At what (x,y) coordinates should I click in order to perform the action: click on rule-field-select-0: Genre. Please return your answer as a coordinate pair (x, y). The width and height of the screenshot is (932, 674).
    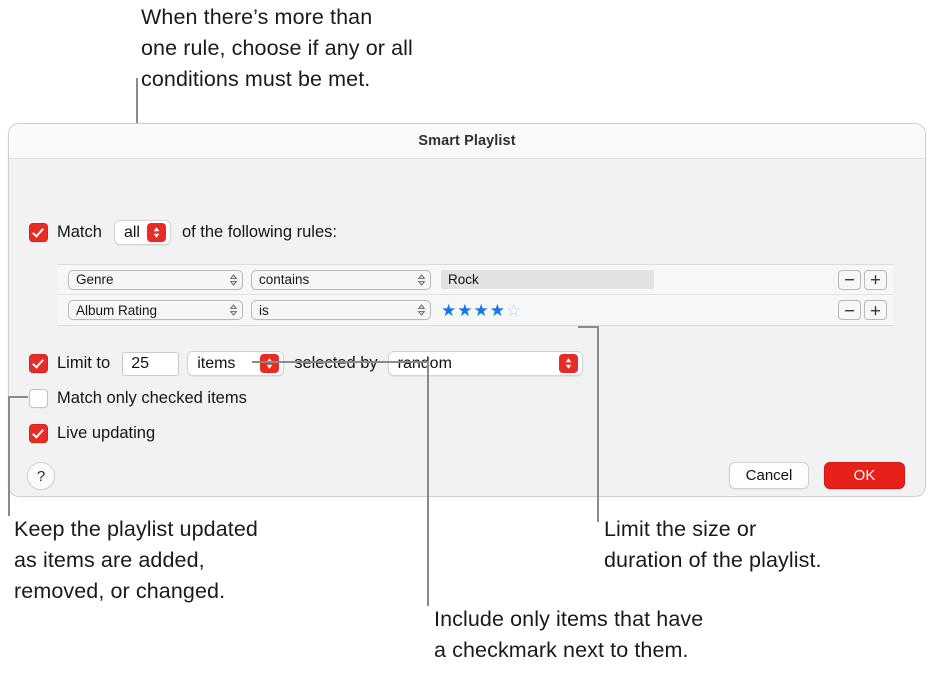
    Looking at the image, I should click on (155, 279).